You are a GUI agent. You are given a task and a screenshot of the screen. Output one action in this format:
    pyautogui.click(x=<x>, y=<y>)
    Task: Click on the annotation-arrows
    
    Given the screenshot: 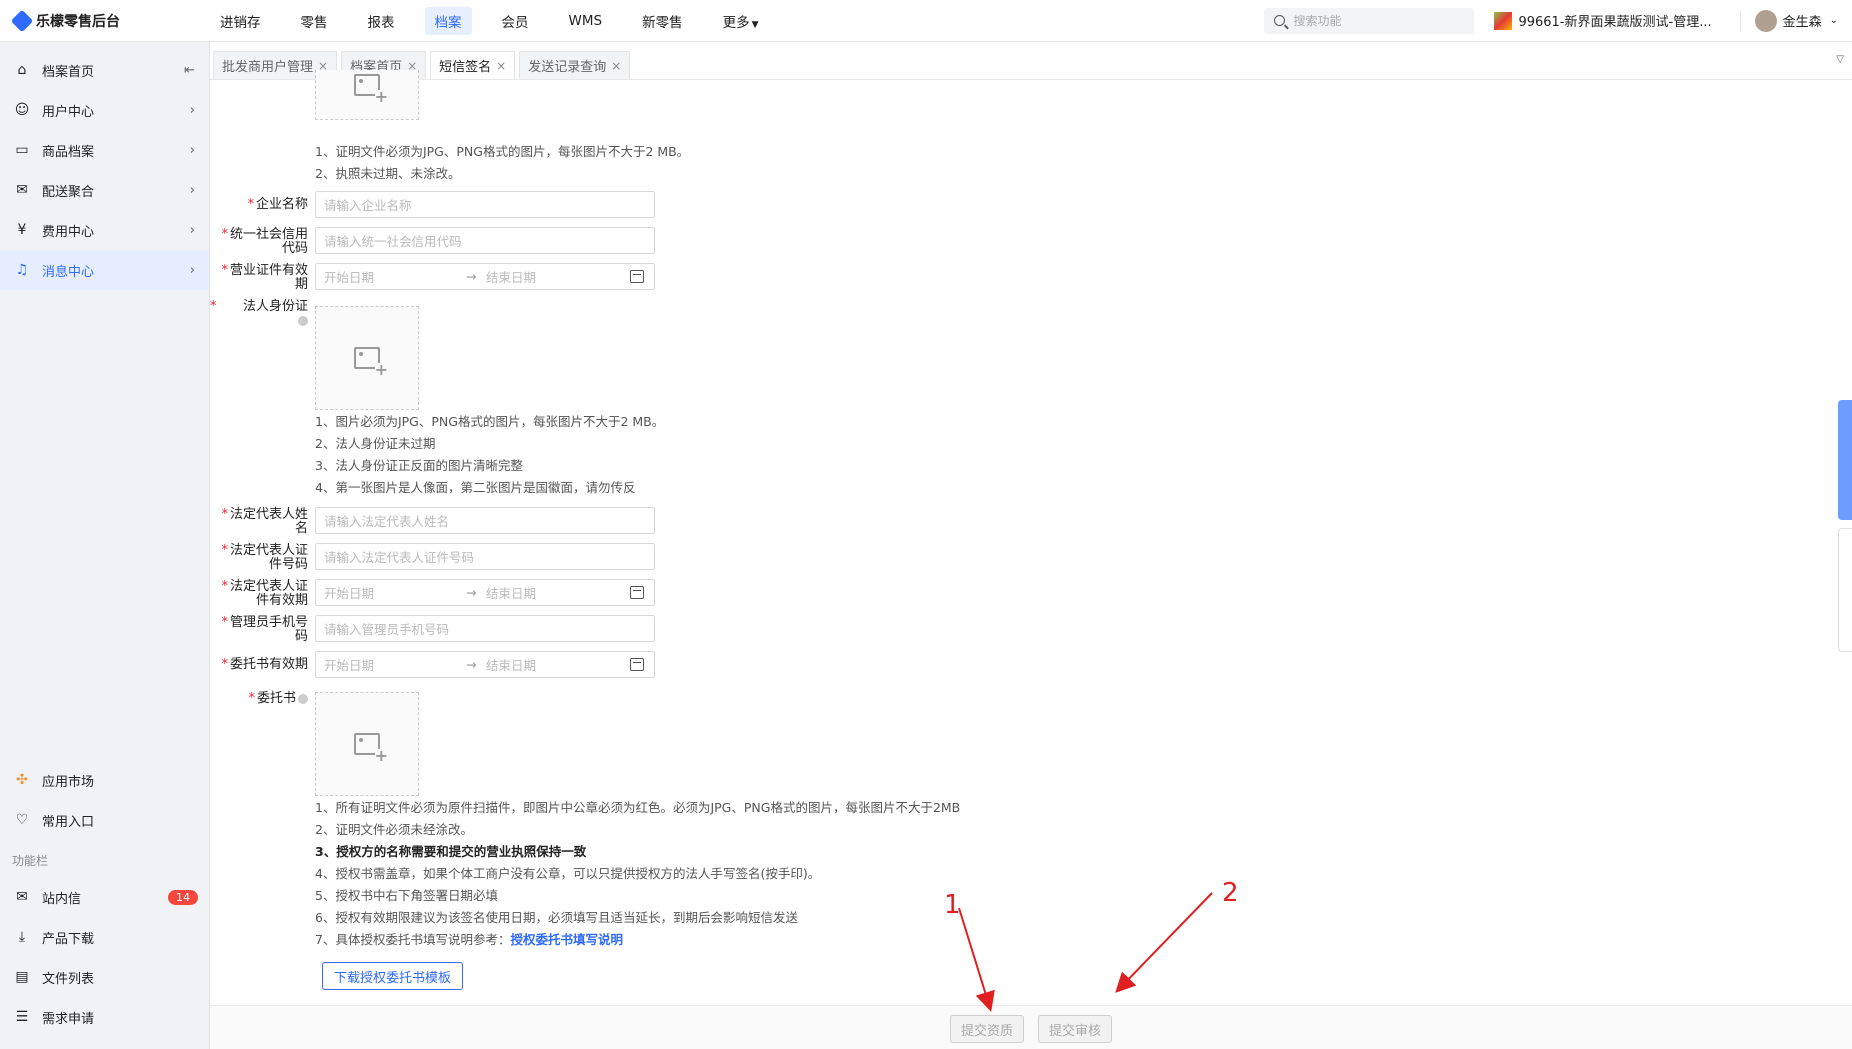 What is the action you would take?
    pyautogui.click(x=1085, y=952)
    